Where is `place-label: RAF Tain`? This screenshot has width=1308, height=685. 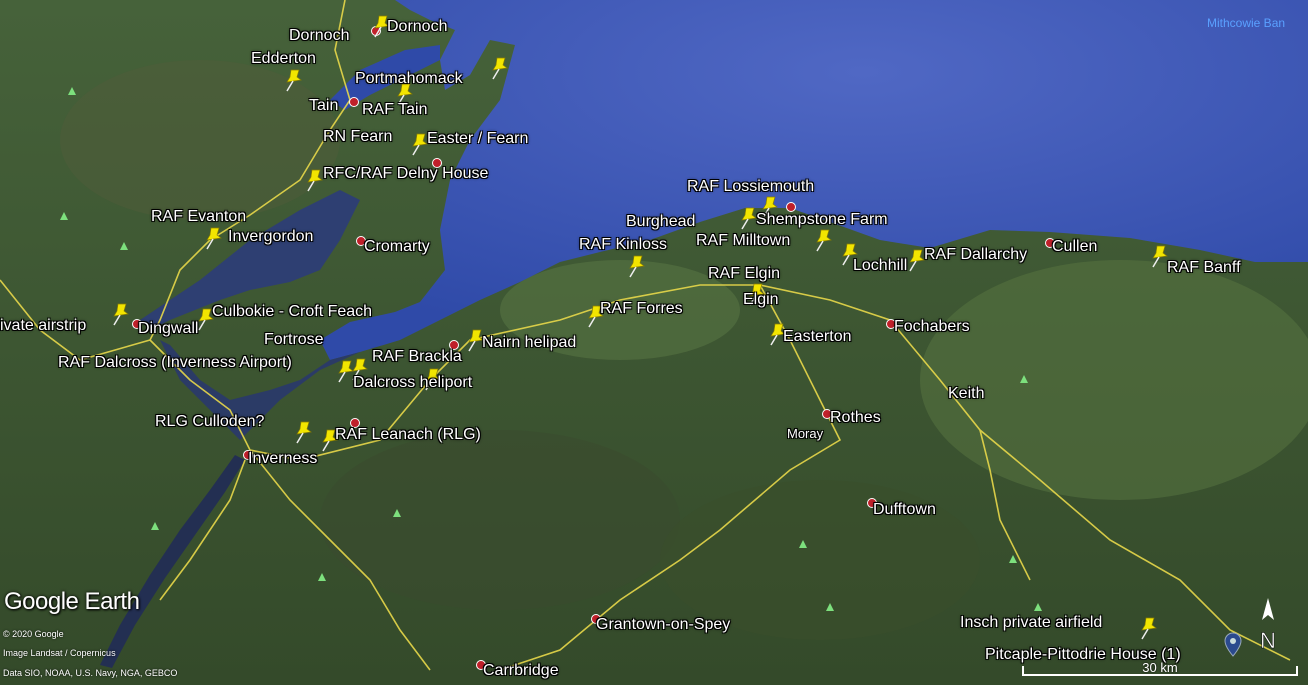 place-label: RAF Tain is located at coordinates (395, 110).